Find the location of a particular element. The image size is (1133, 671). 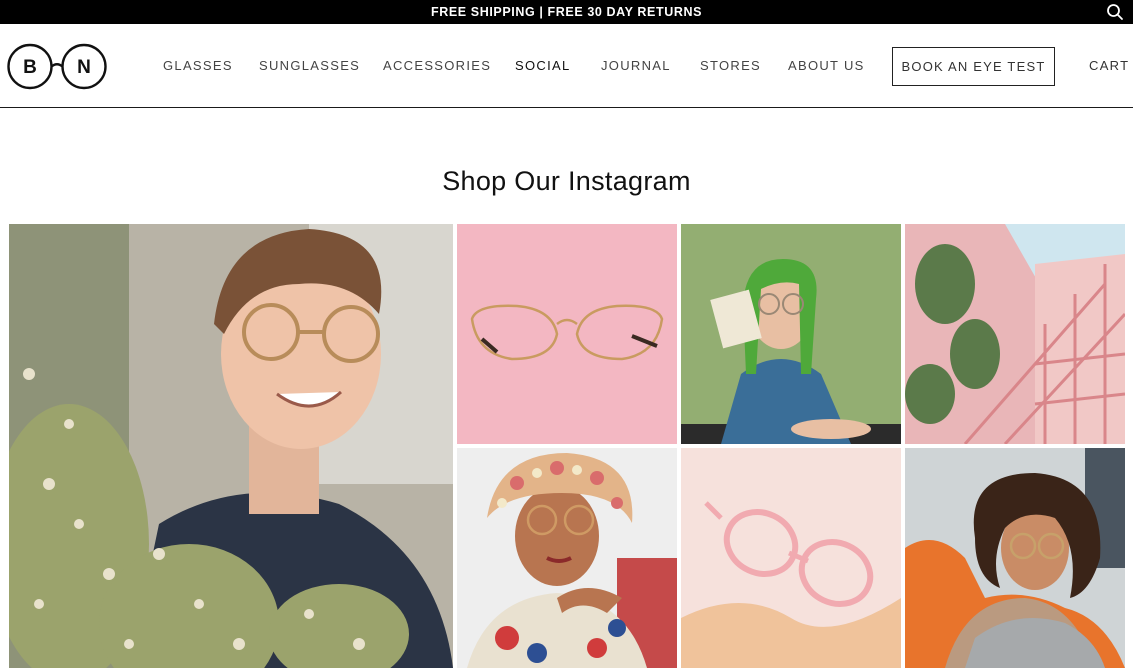

ig-post-gold-glasses-pink is located at coordinates (567, 334).